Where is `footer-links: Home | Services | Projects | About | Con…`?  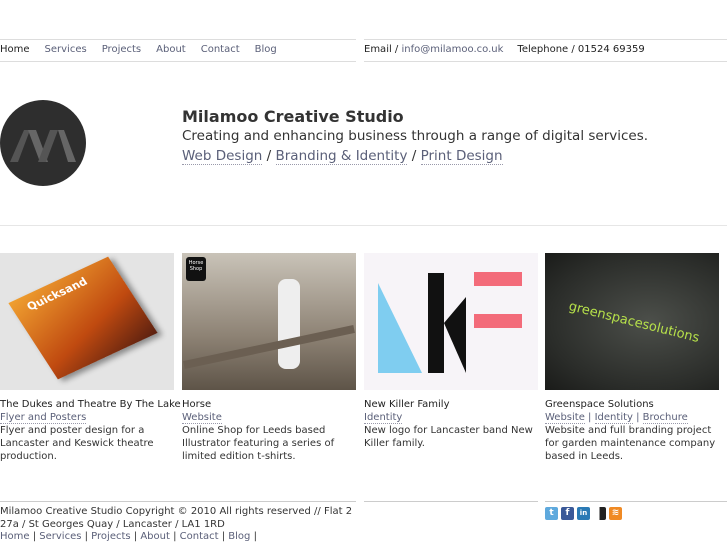
footer-links: Home | Services | Projects | About | Con… is located at coordinates (128, 536).